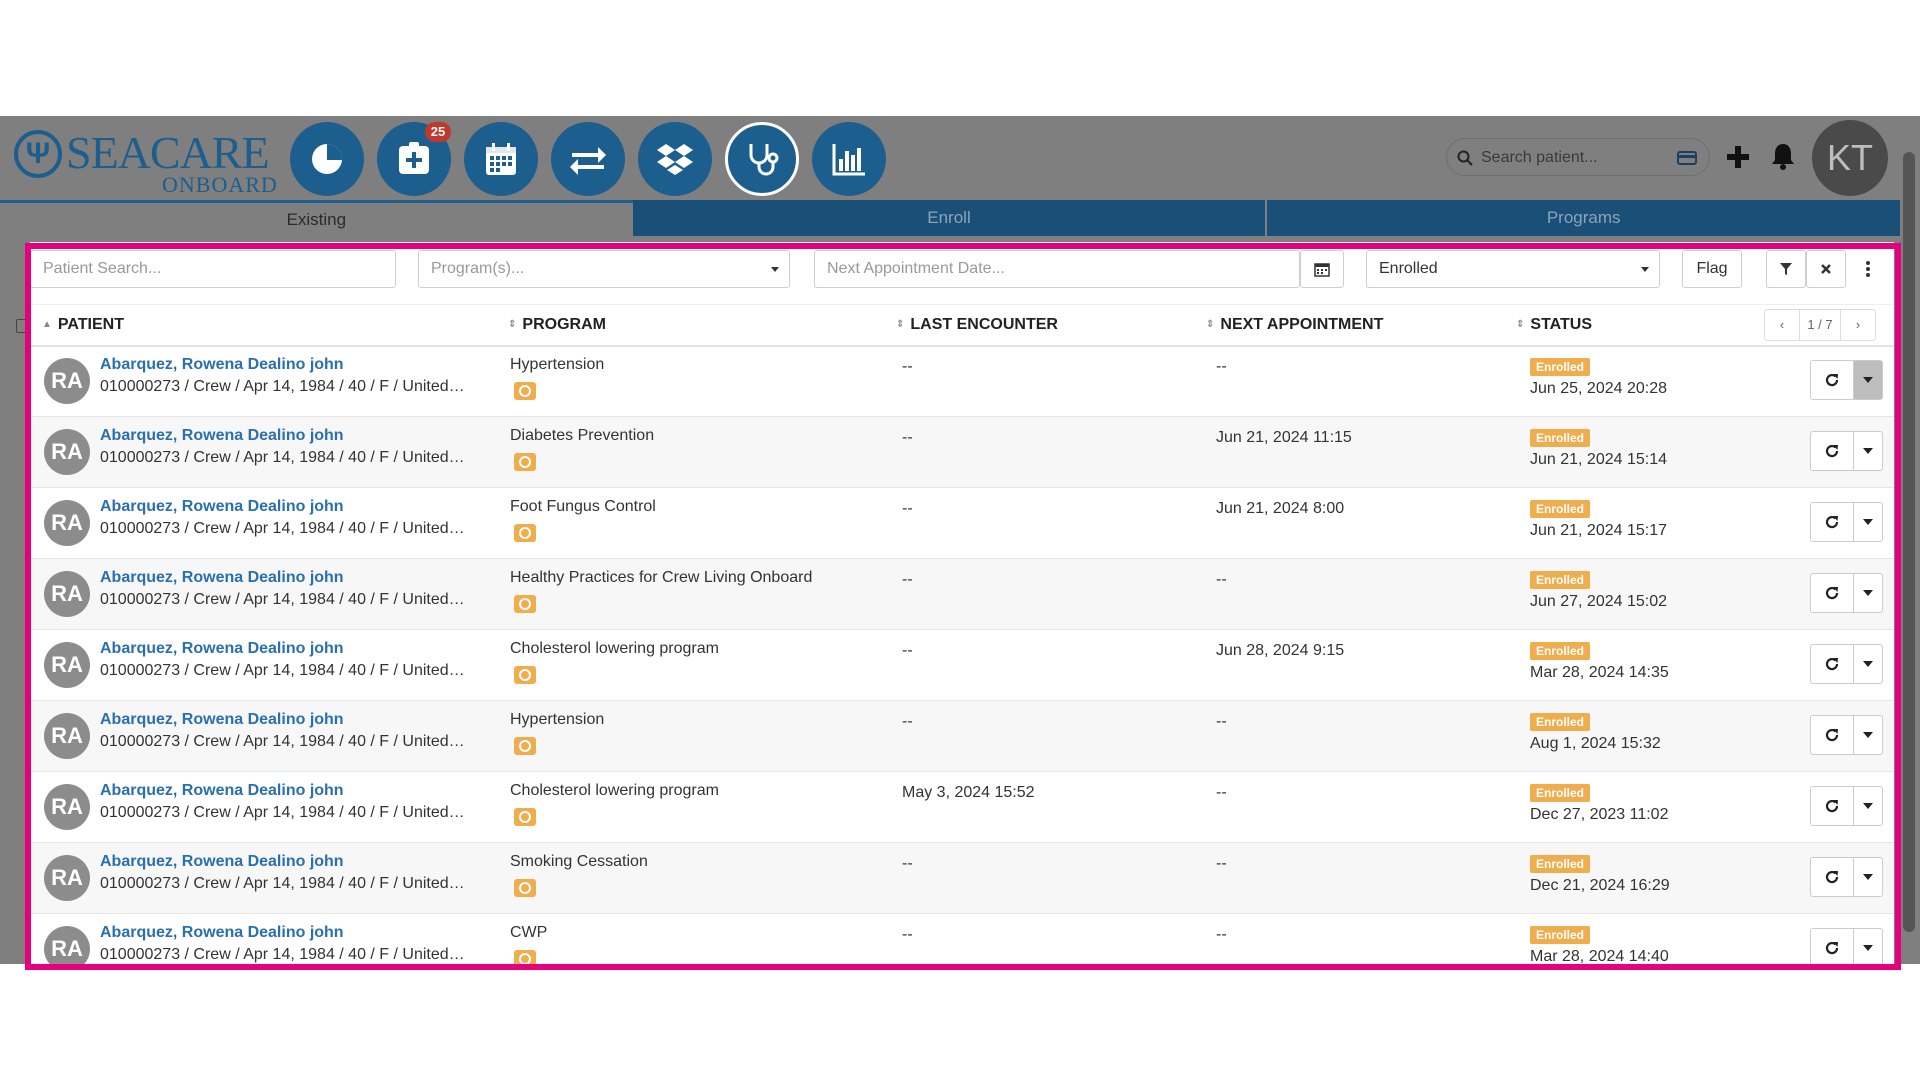 The height and width of the screenshot is (1080, 1920). What do you see at coordinates (1584, 218) in the screenshot?
I see `tab-programs: Programs` at bounding box center [1584, 218].